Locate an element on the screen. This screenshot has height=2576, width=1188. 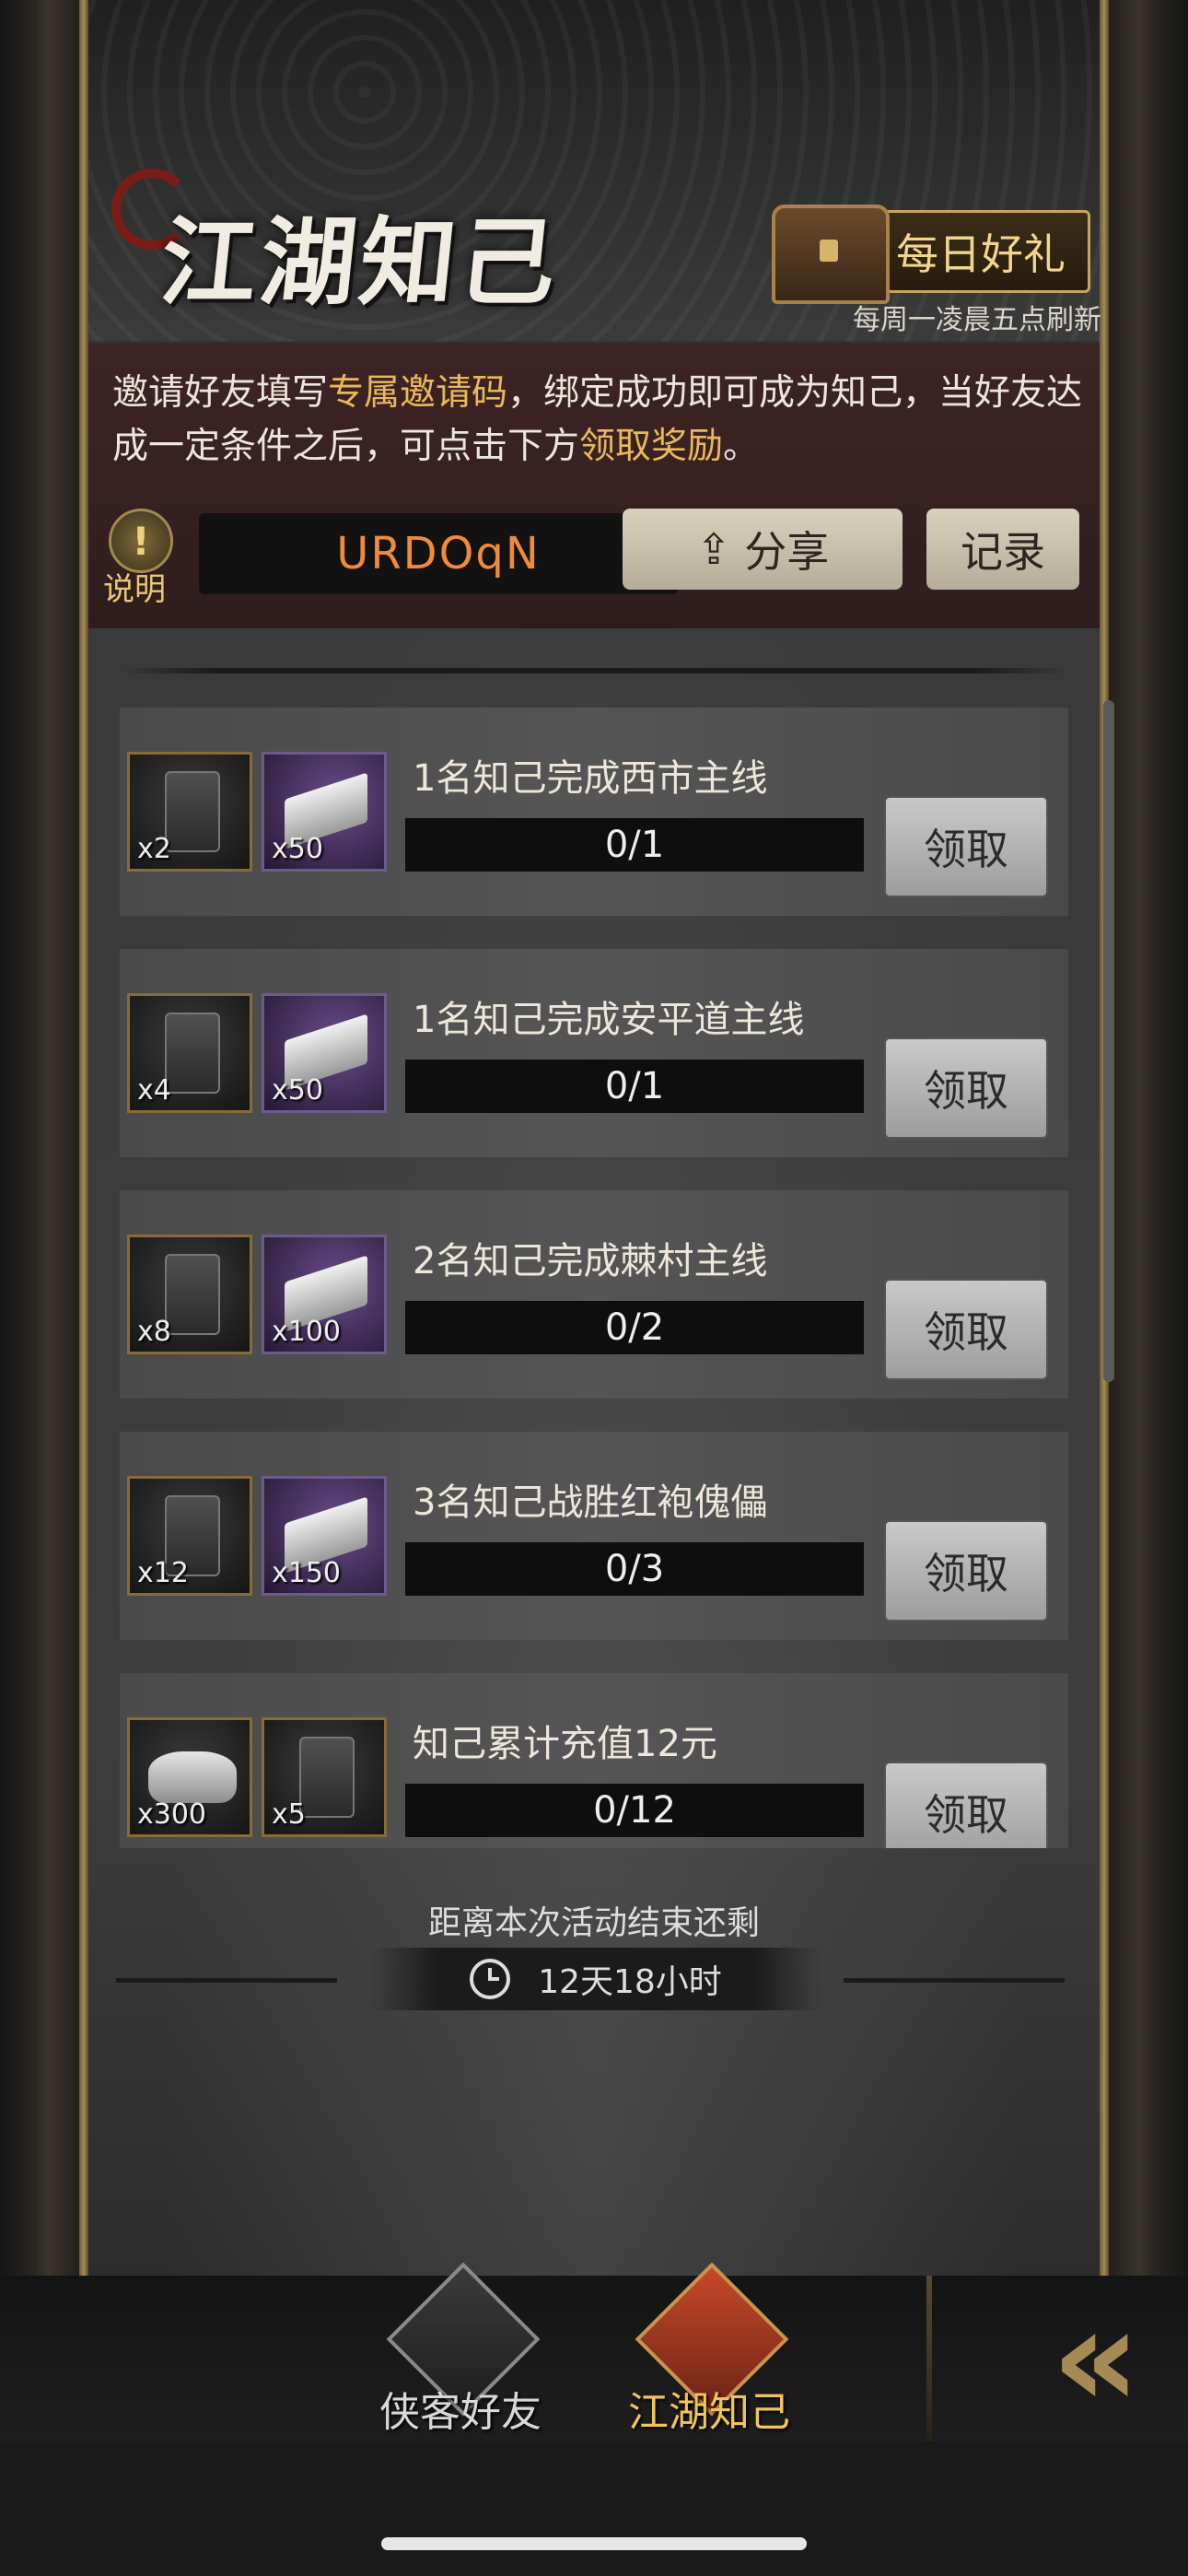
invite-code-field: URDOqN is located at coordinates (438, 553).